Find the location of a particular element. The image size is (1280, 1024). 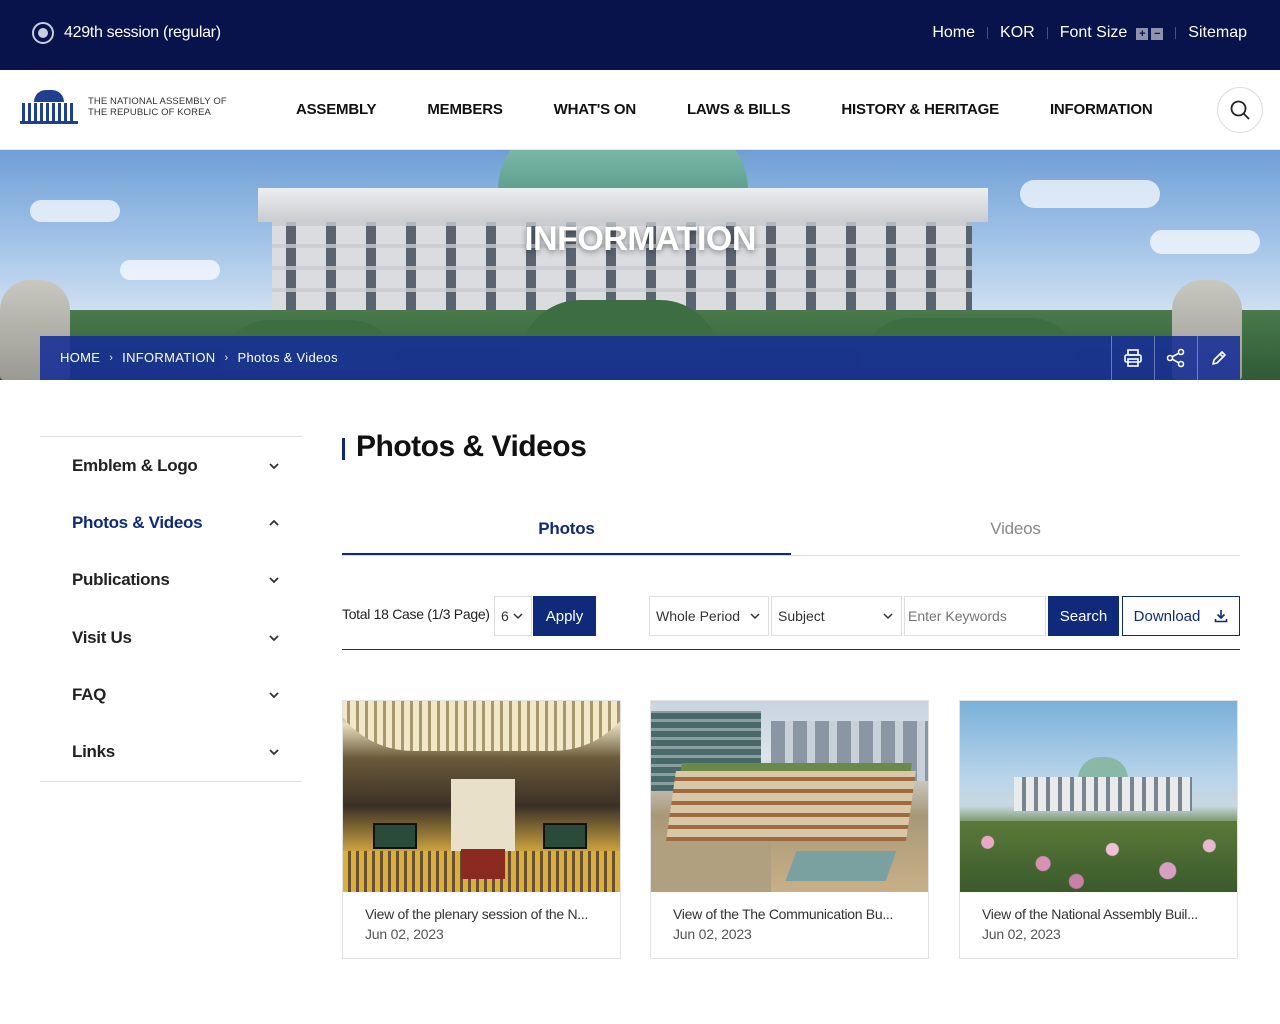

site-search-button is located at coordinates (1240, 110).